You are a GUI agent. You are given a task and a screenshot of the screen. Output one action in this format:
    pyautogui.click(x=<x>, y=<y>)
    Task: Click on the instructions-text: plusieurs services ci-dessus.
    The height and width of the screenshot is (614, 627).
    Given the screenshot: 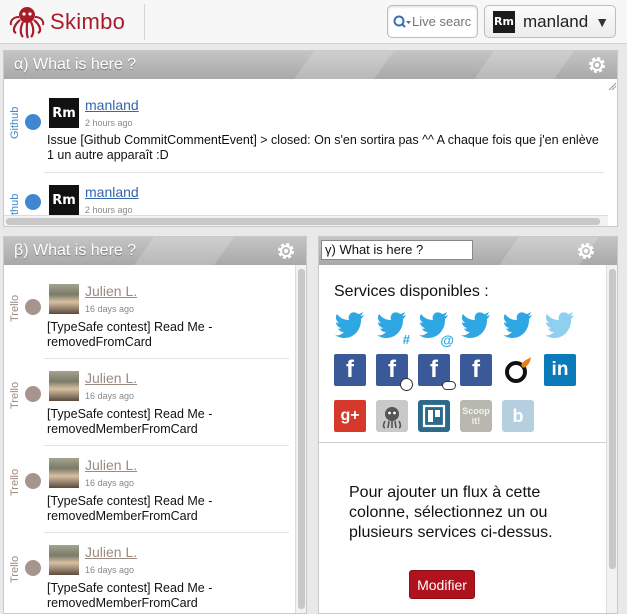 What is the action you would take?
    pyautogui.click(x=451, y=532)
    